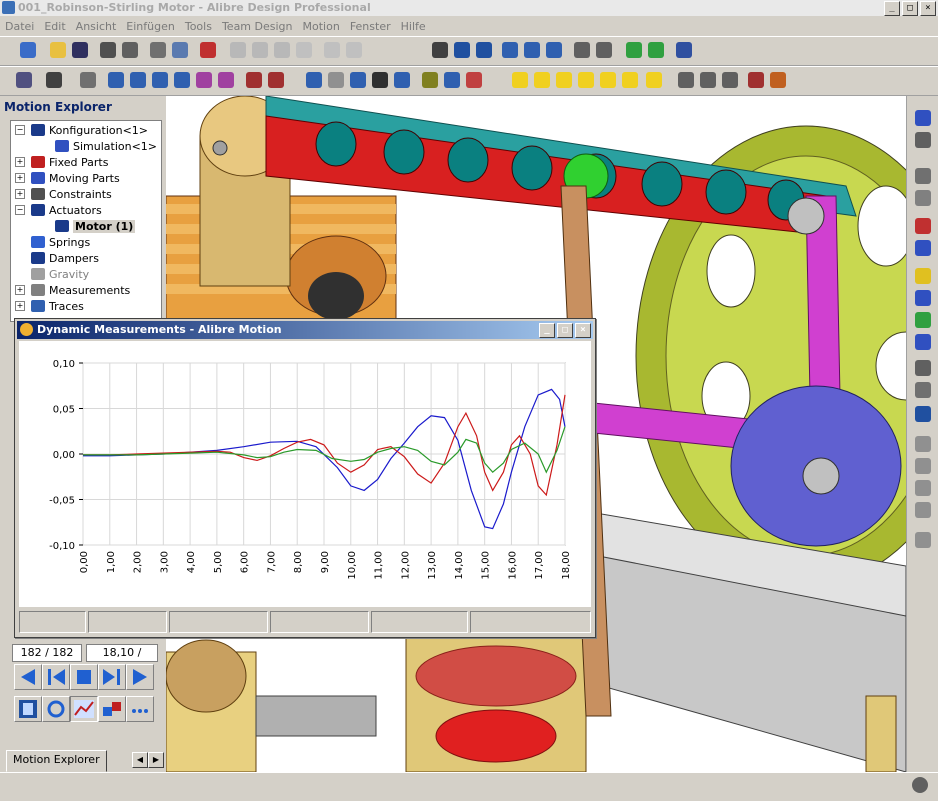 The image size is (938, 801). Describe the element at coordinates (20, 194) in the screenshot. I see `expand-constraints-icon: +` at that location.